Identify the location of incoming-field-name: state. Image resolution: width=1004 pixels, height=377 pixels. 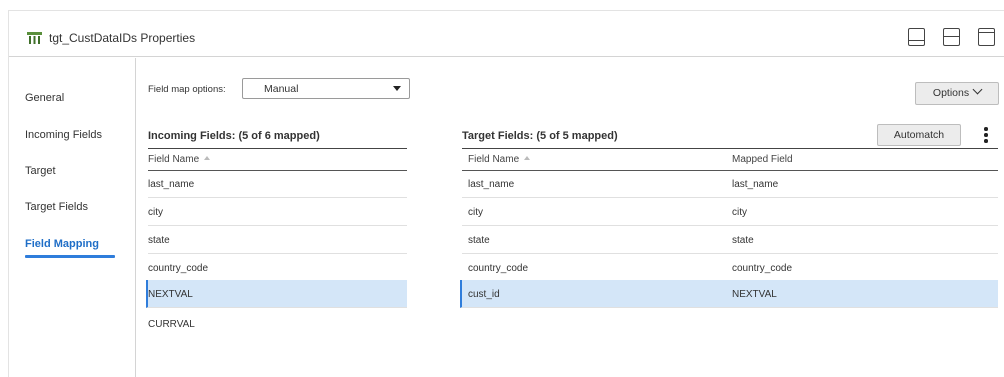
(159, 240).